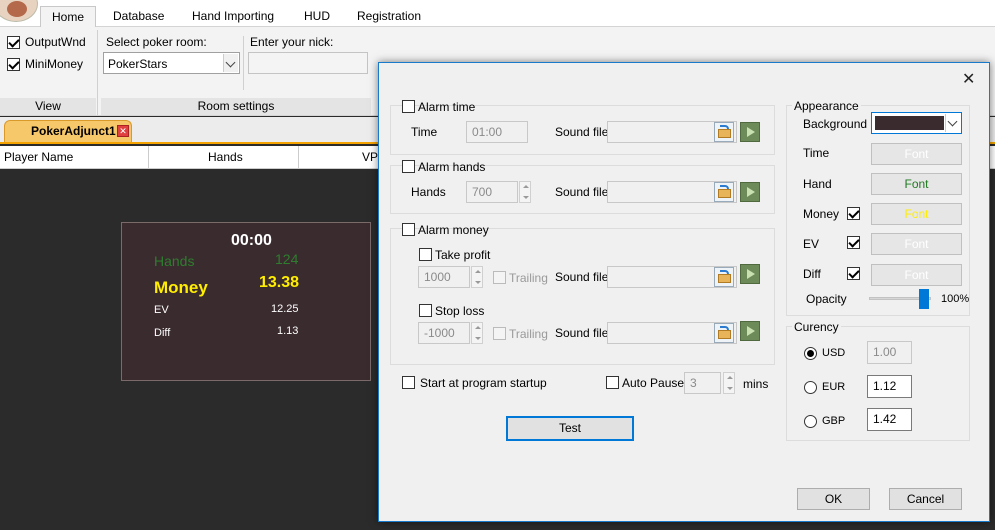 The width and height of the screenshot is (995, 530). Describe the element at coordinates (889, 352) in the screenshot. I see `usd-input: 1.00` at that location.